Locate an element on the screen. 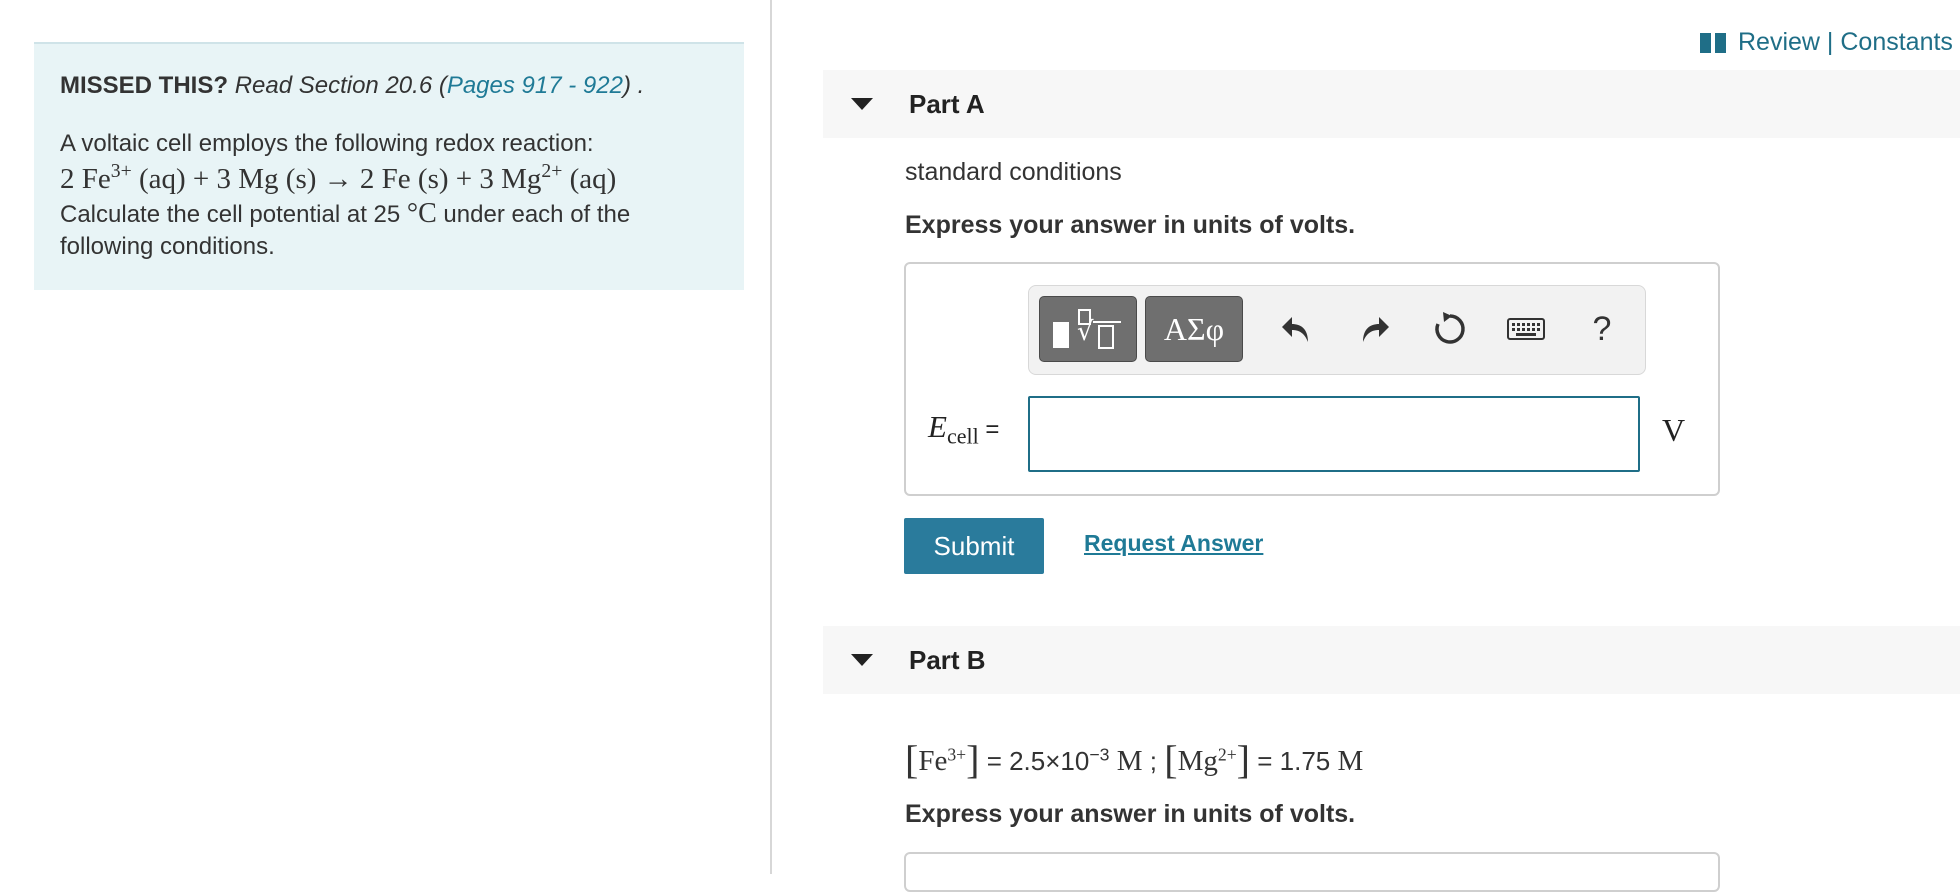 This screenshot has width=1960, height=892. keyboard-icon is located at coordinates (1526, 329).